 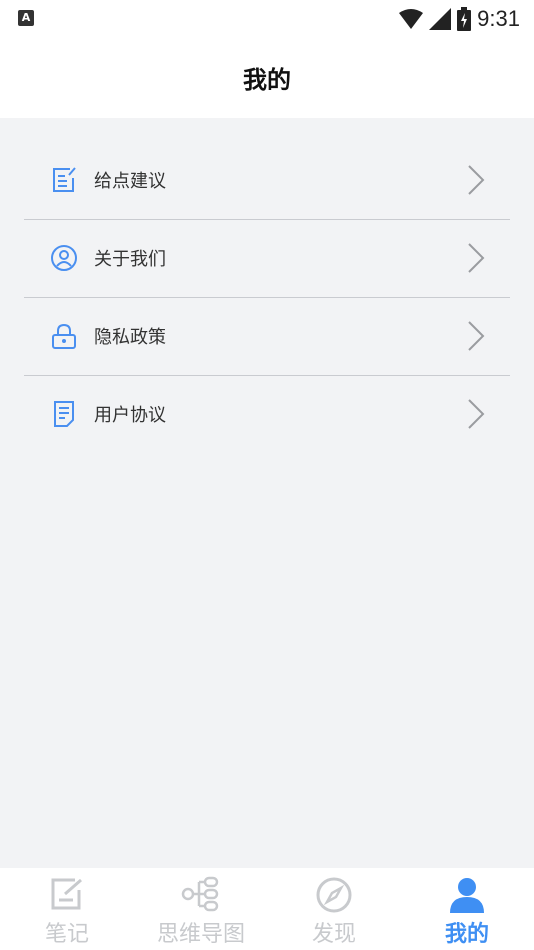 I want to click on status-icons: 9:31, so click(x=459, y=19).